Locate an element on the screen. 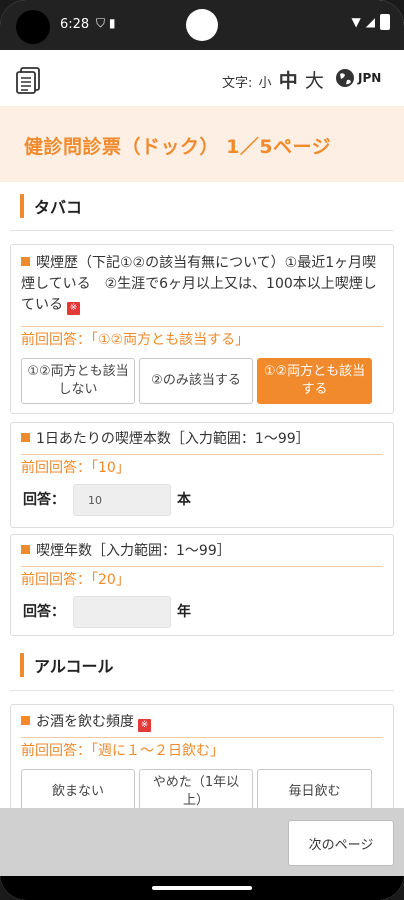 The width and height of the screenshot is (404, 900). camera-cutout is located at coordinates (202, 25).